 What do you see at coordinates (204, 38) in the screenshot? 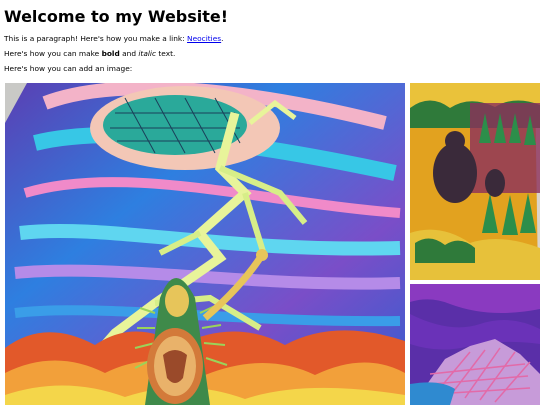
I see `neocities-link: Neocities` at bounding box center [204, 38].